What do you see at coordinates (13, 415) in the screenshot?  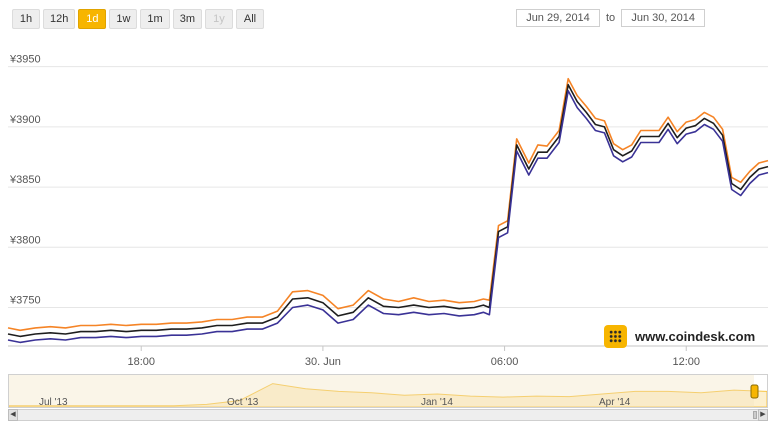 I see `scroll-left-button: ◀` at bounding box center [13, 415].